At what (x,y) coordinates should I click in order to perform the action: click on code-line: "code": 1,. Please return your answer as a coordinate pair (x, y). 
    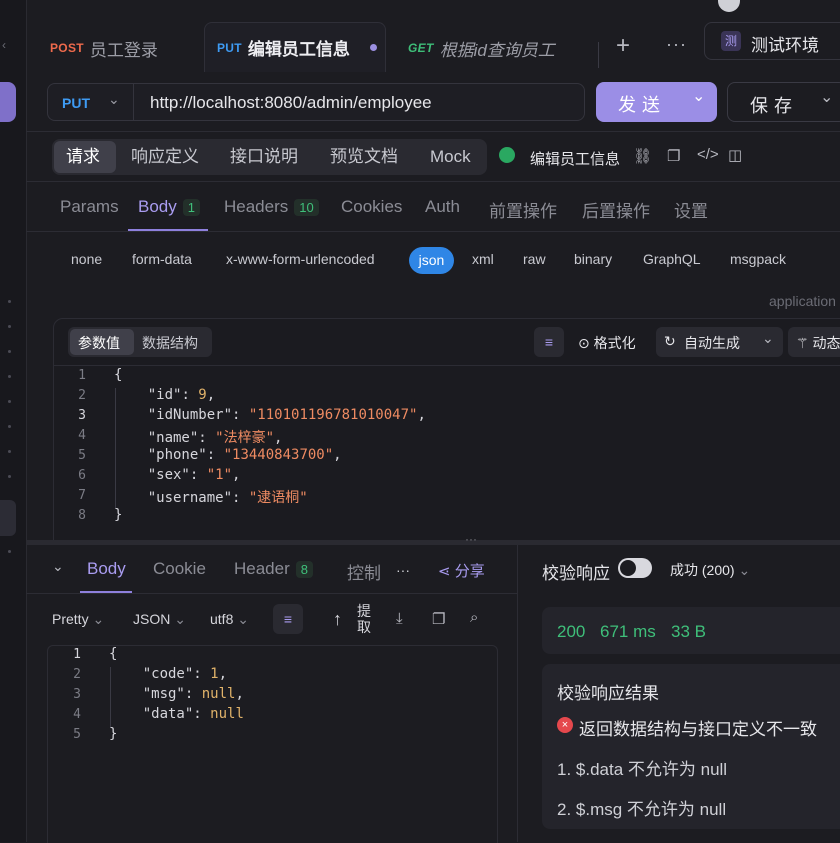
    Looking at the image, I should click on (185, 674).